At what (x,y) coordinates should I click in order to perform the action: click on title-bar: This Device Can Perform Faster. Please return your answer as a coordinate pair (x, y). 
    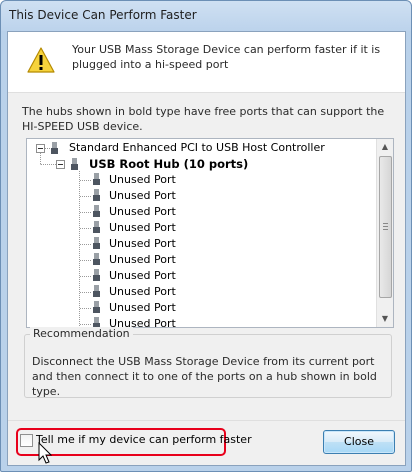
    Looking at the image, I should click on (206, 15).